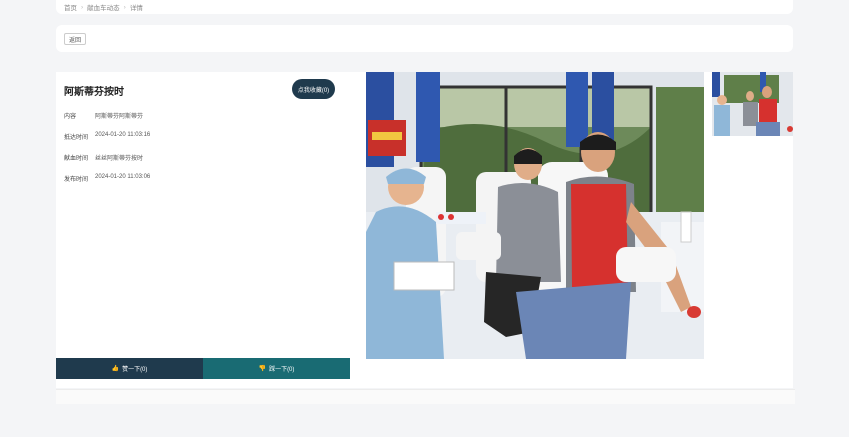 The height and width of the screenshot is (437, 849). Describe the element at coordinates (425, 396) in the screenshot. I see `footer-divider` at that location.